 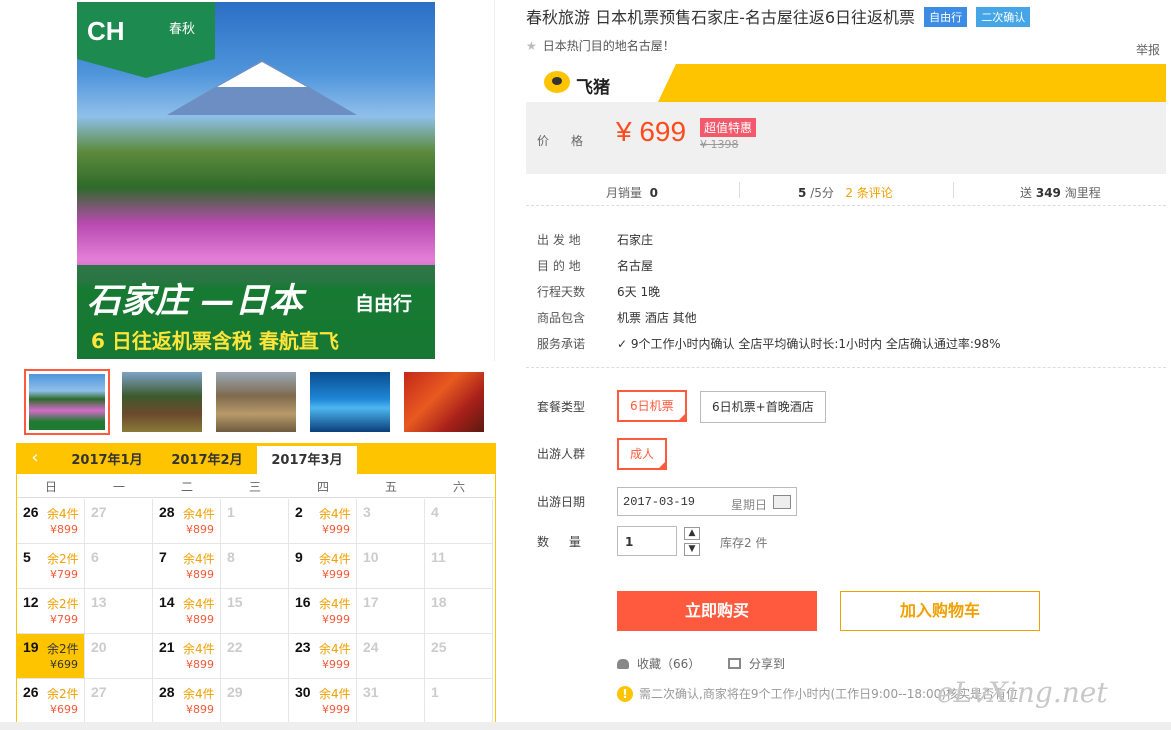 What do you see at coordinates (119, 611) in the screenshot?
I see `calendar-day: 13` at bounding box center [119, 611].